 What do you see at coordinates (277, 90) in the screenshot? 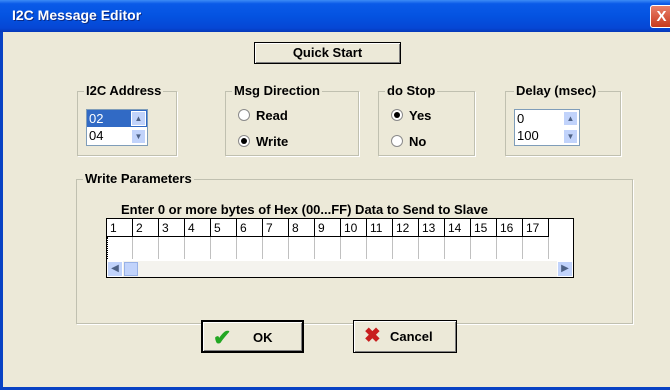
I see `msg-direction-legend: Msg Direction` at bounding box center [277, 90].